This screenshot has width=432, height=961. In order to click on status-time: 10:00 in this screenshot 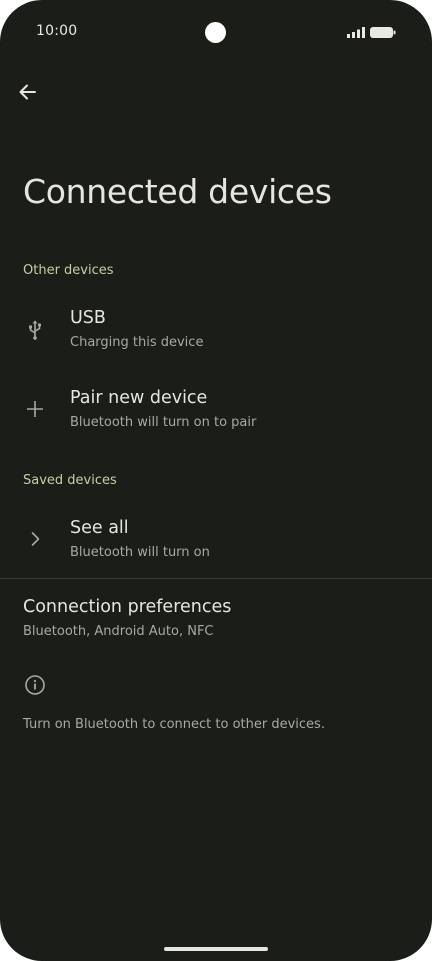, I will do `click(57, 31)`.